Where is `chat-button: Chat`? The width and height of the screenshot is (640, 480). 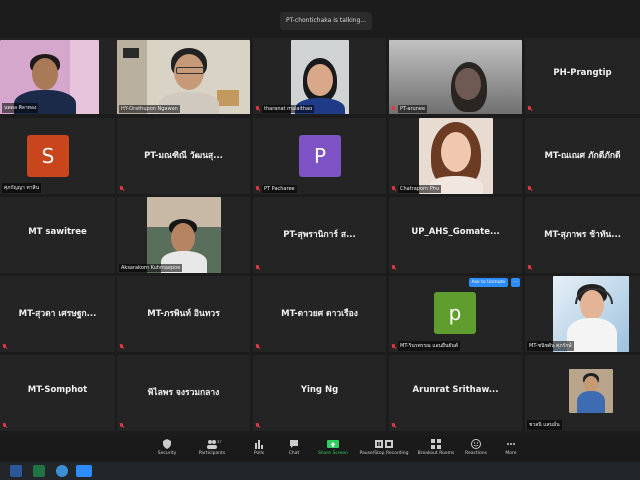
chat-button: Chat is located at coordinates (294, 447).